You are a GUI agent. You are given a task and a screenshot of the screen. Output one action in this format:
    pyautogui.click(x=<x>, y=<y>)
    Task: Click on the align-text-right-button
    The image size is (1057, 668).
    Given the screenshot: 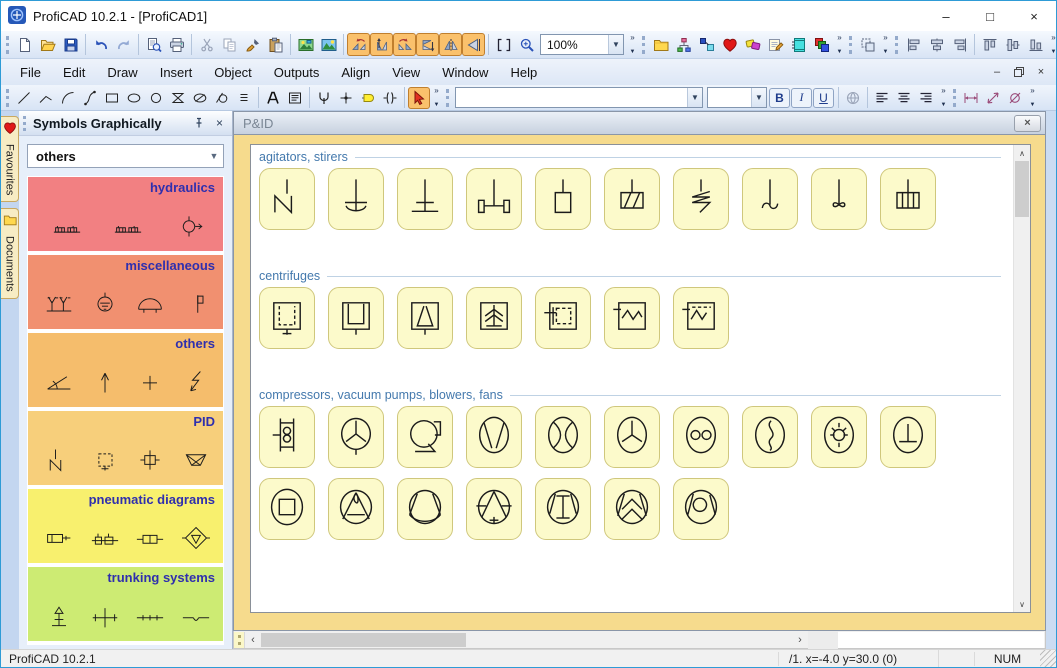 What is the action you would take?
    pyautogui.click(x=926, y=98)
    